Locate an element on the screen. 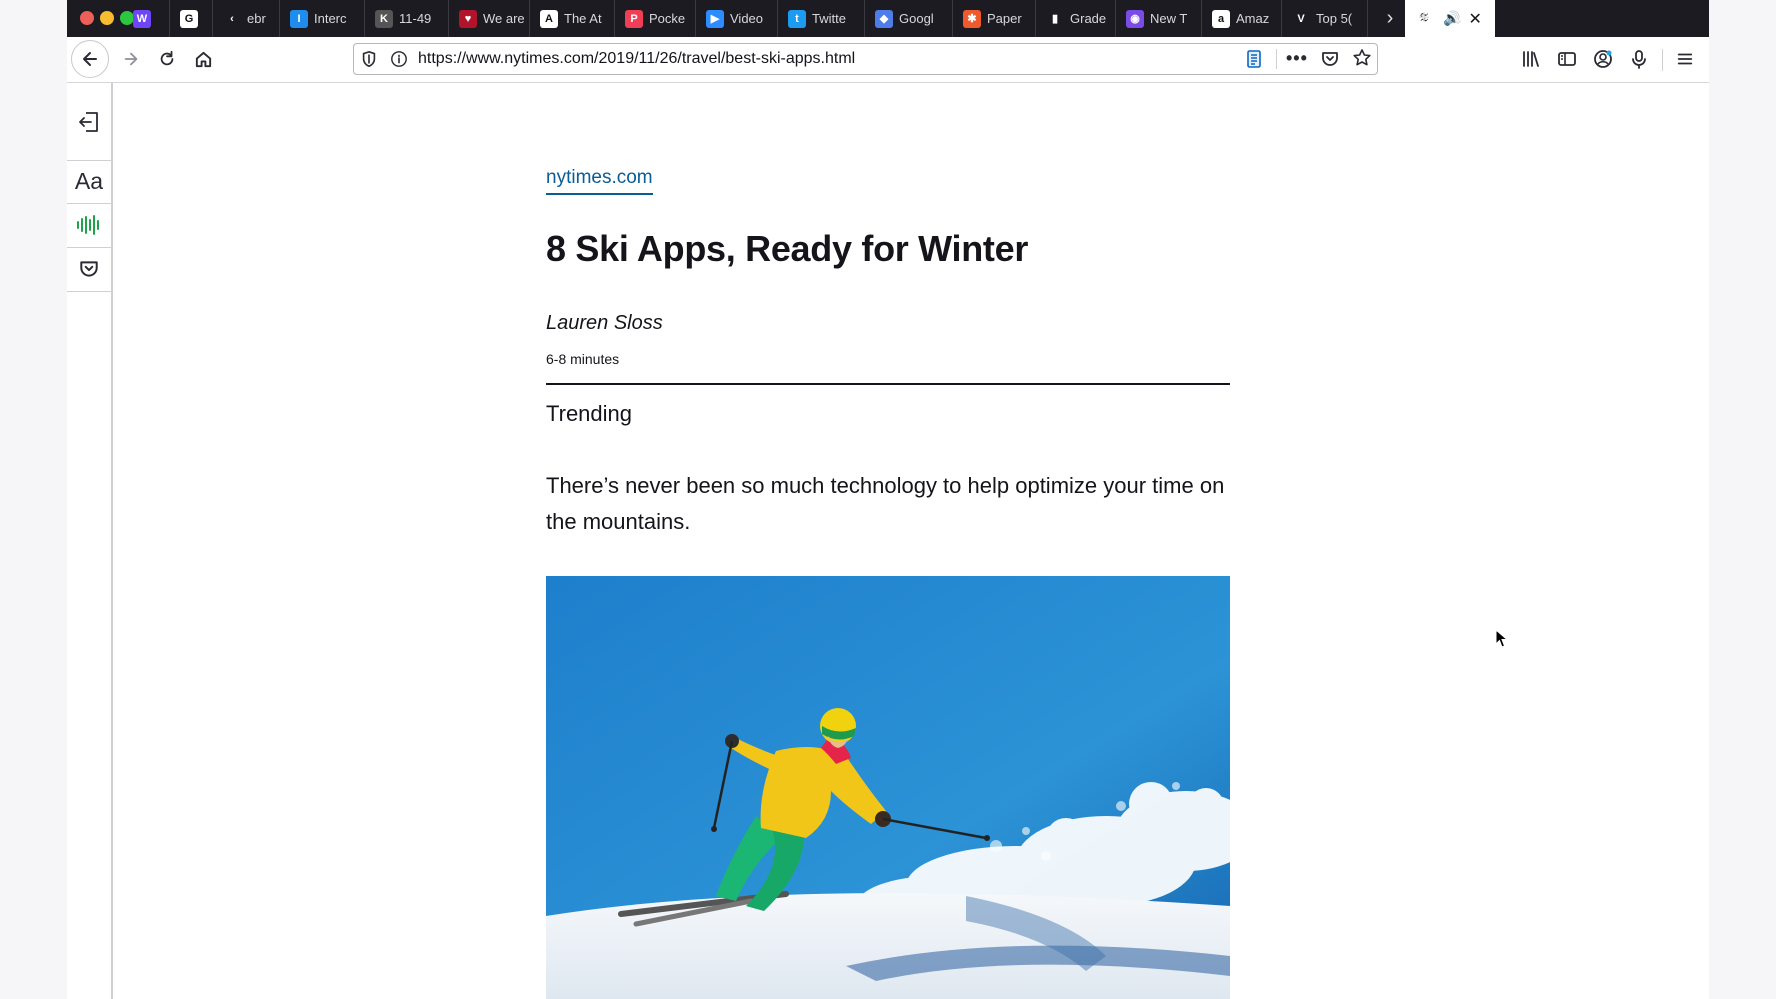 This screenshot has height=999, width=1776. reload-button is located at coordinates (167, 59).